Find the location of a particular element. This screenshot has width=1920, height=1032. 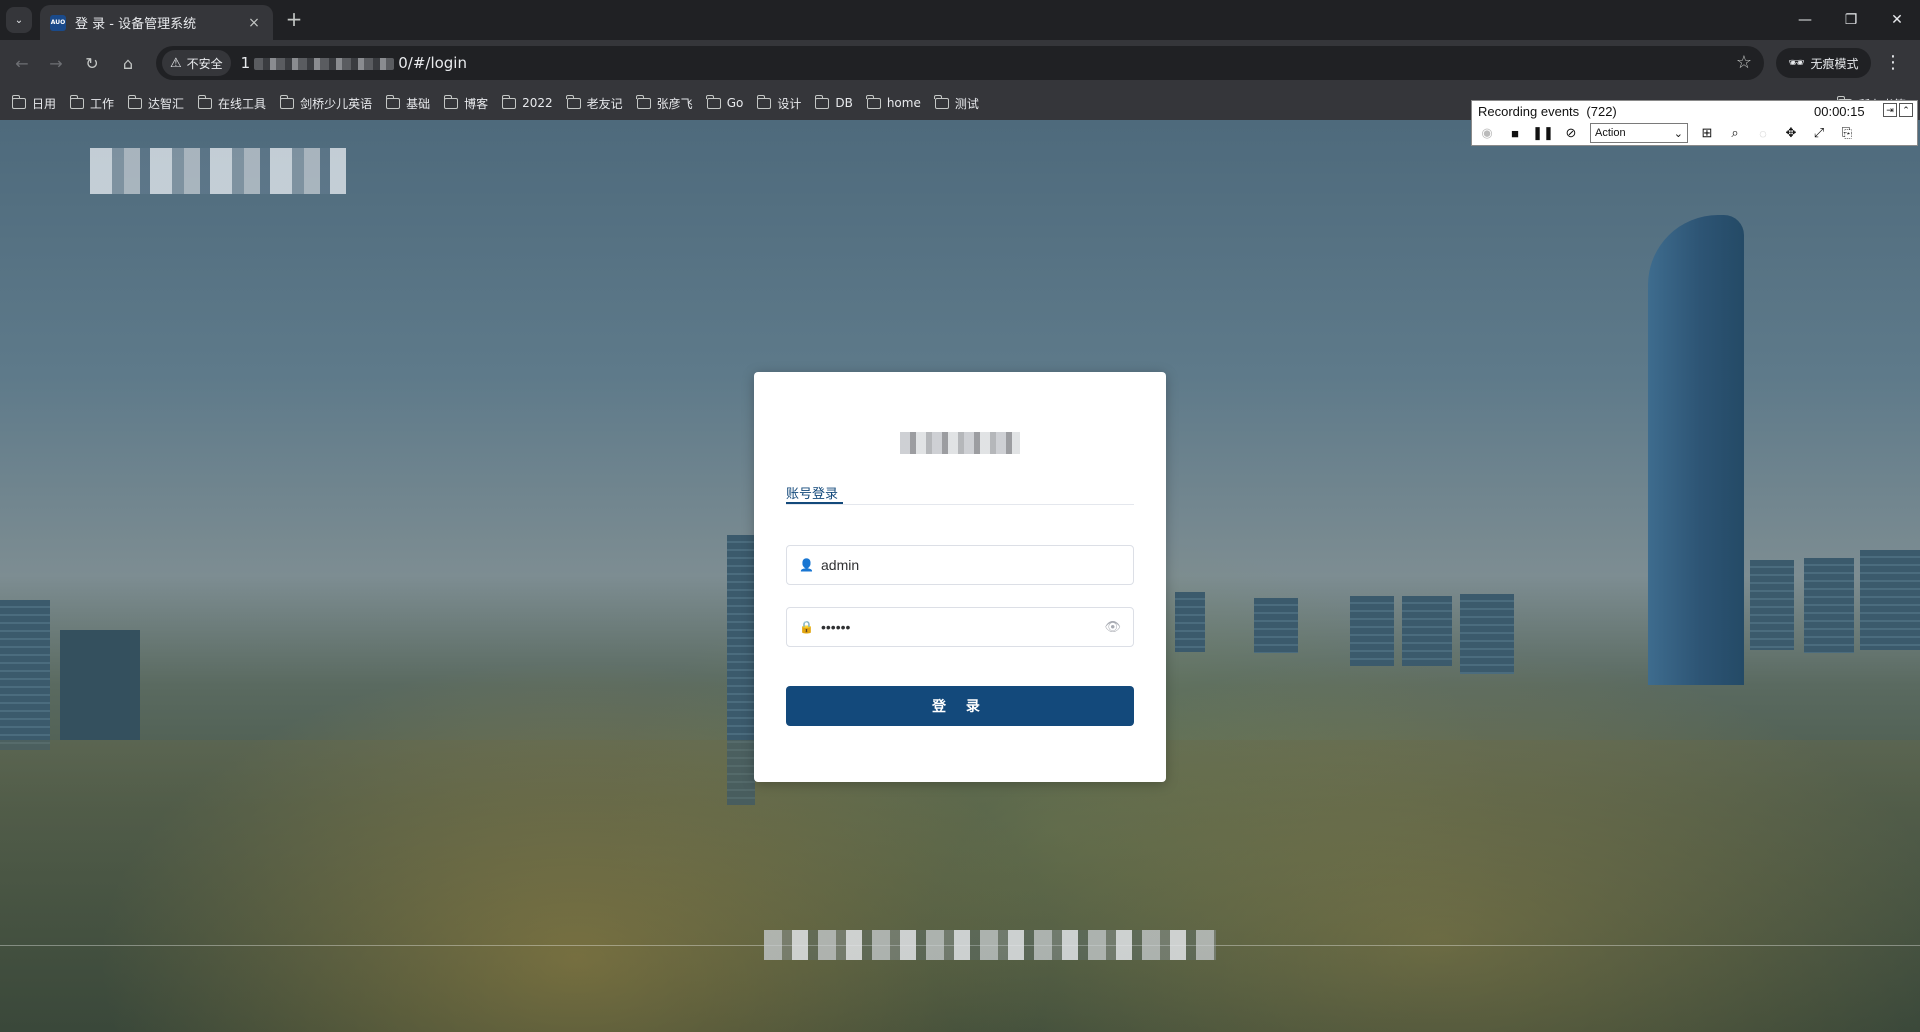

bookmark-folder: 基础 is located at coordinates (408, 103).